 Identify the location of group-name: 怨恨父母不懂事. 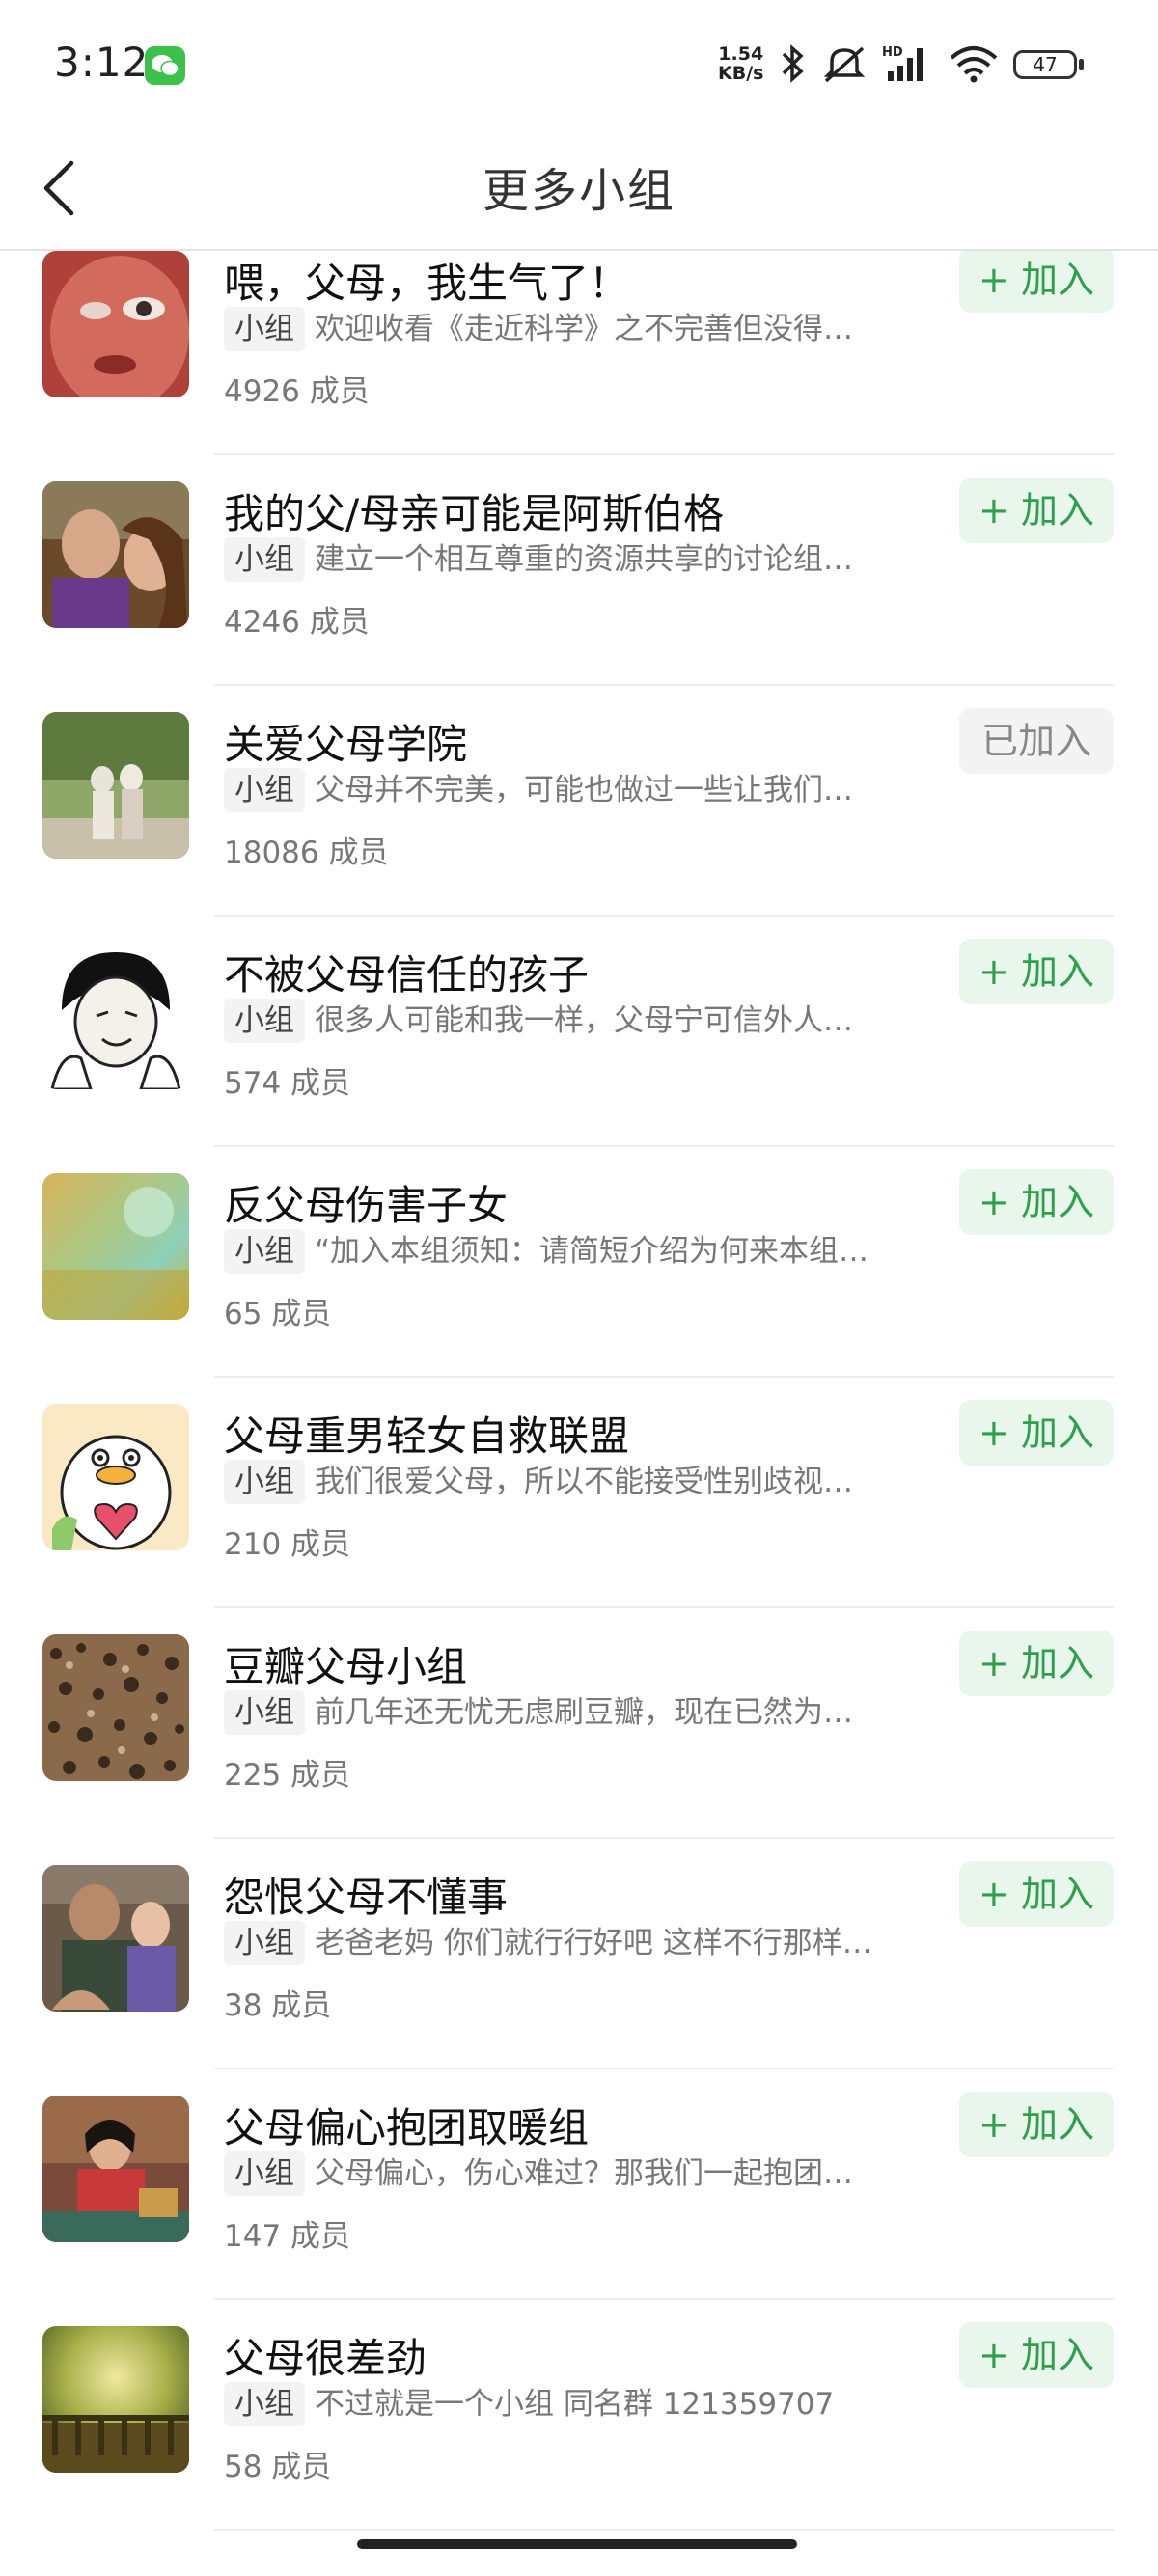
(366, 1898).